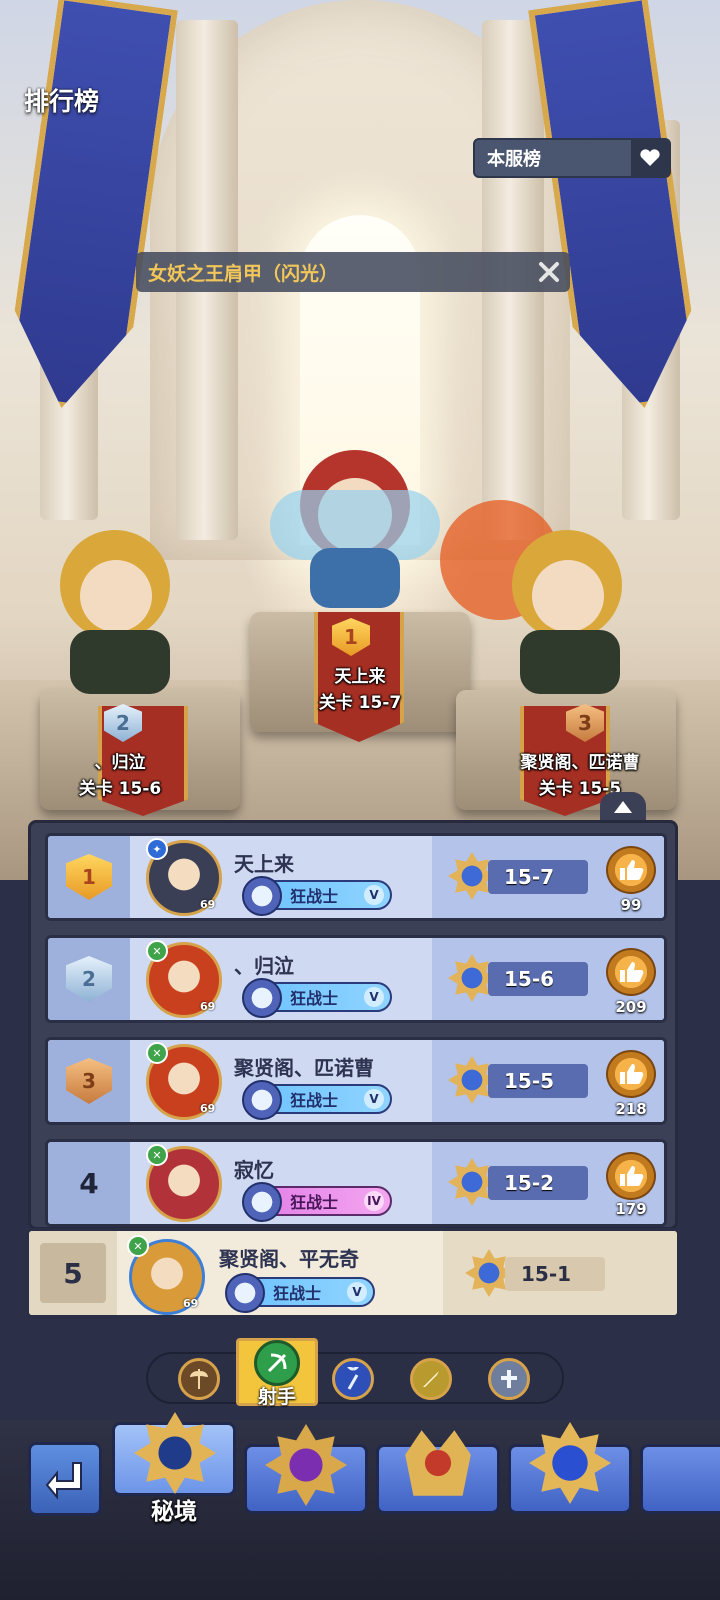 This screenshot has width=720, height=1600. I want to click on stage-value: 15-2, so click(538, 1183).